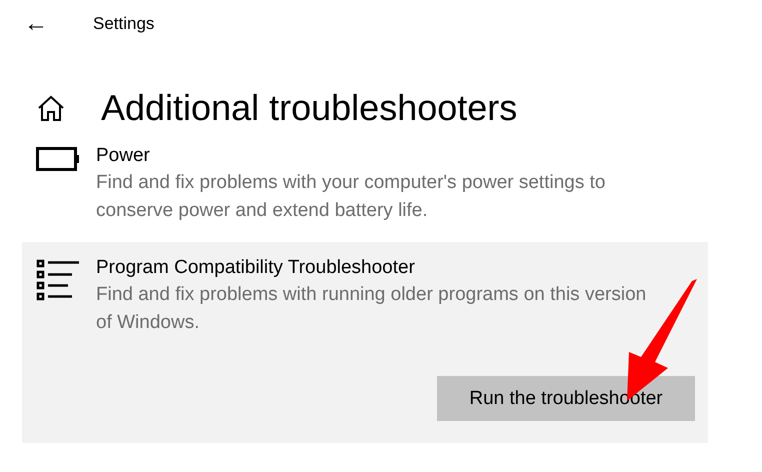 The width and height of the screenshot is (762, 472). Describe the element at coordinates (123, 156) in the screenshot. I see `item-title: Power` at that location.